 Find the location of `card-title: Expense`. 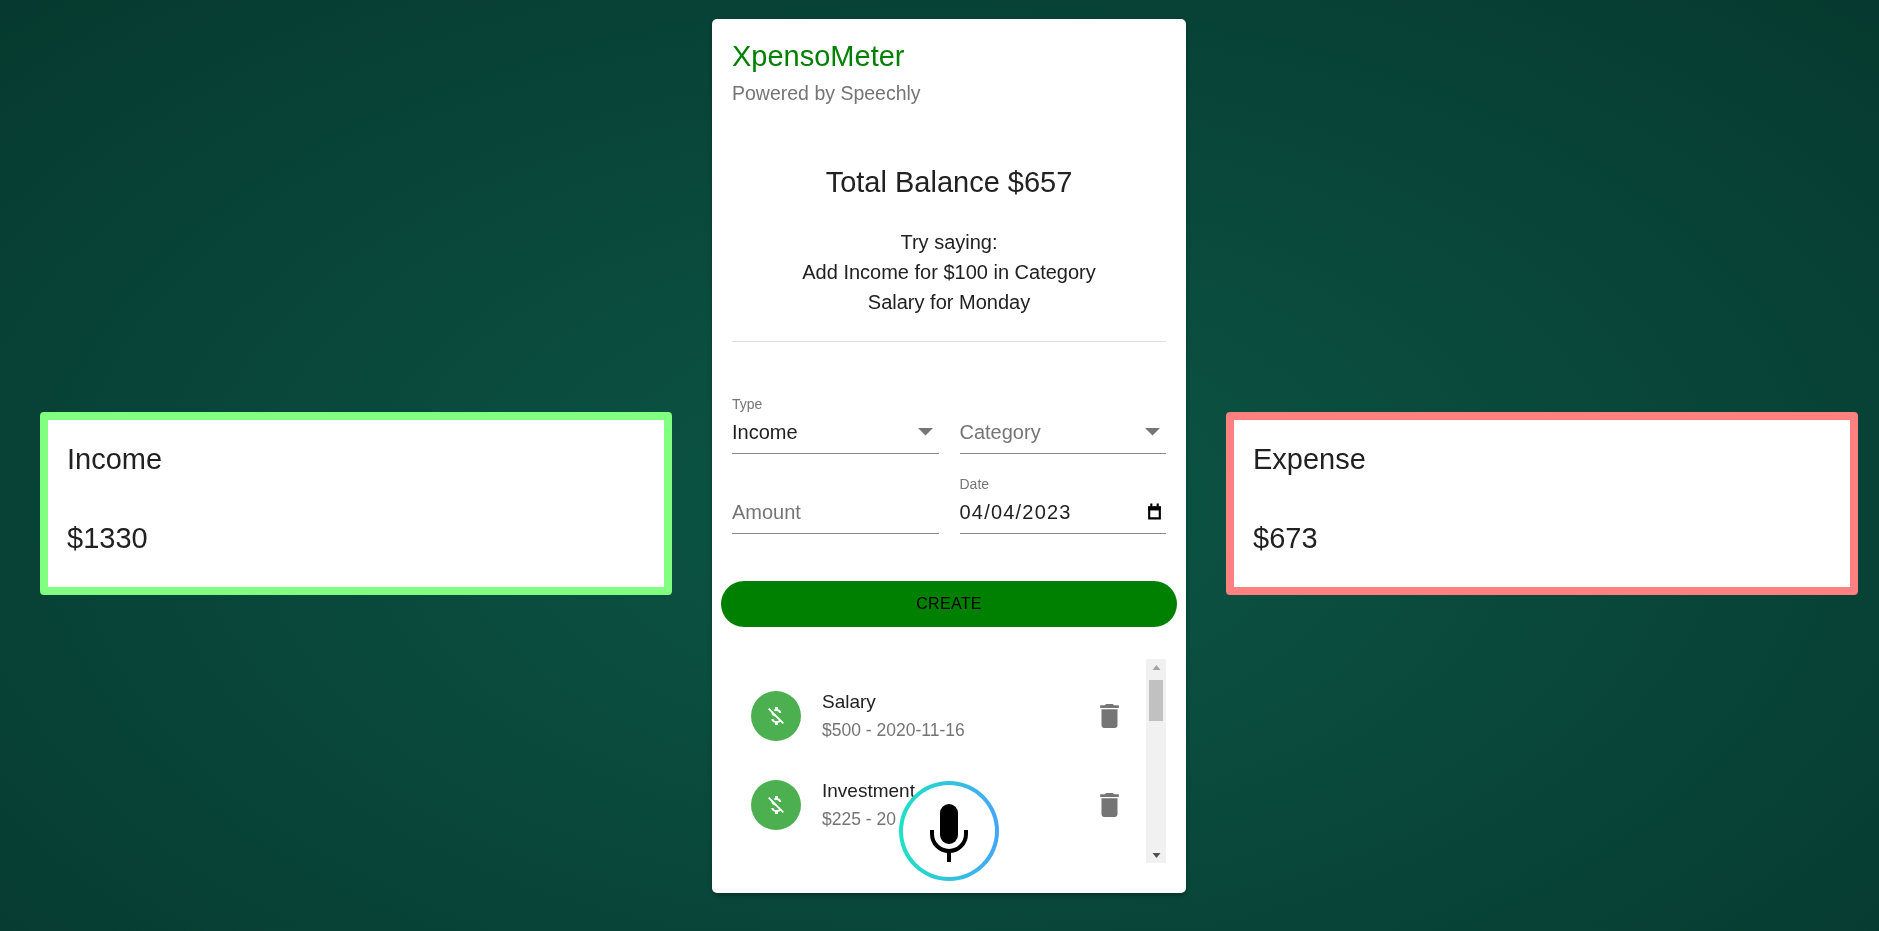

card-title: Expense is located at coordinates (1309, 459).